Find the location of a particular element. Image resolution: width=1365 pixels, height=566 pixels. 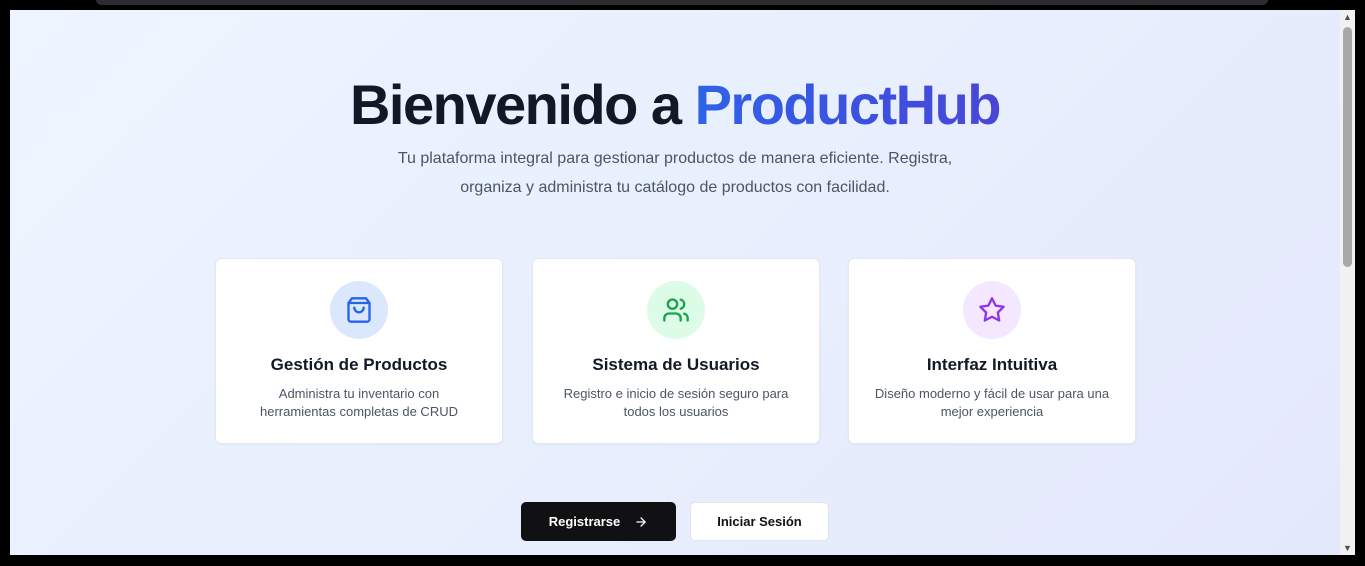

feature-title: Sistema de Usuarios is located at coordinates (676, 364).